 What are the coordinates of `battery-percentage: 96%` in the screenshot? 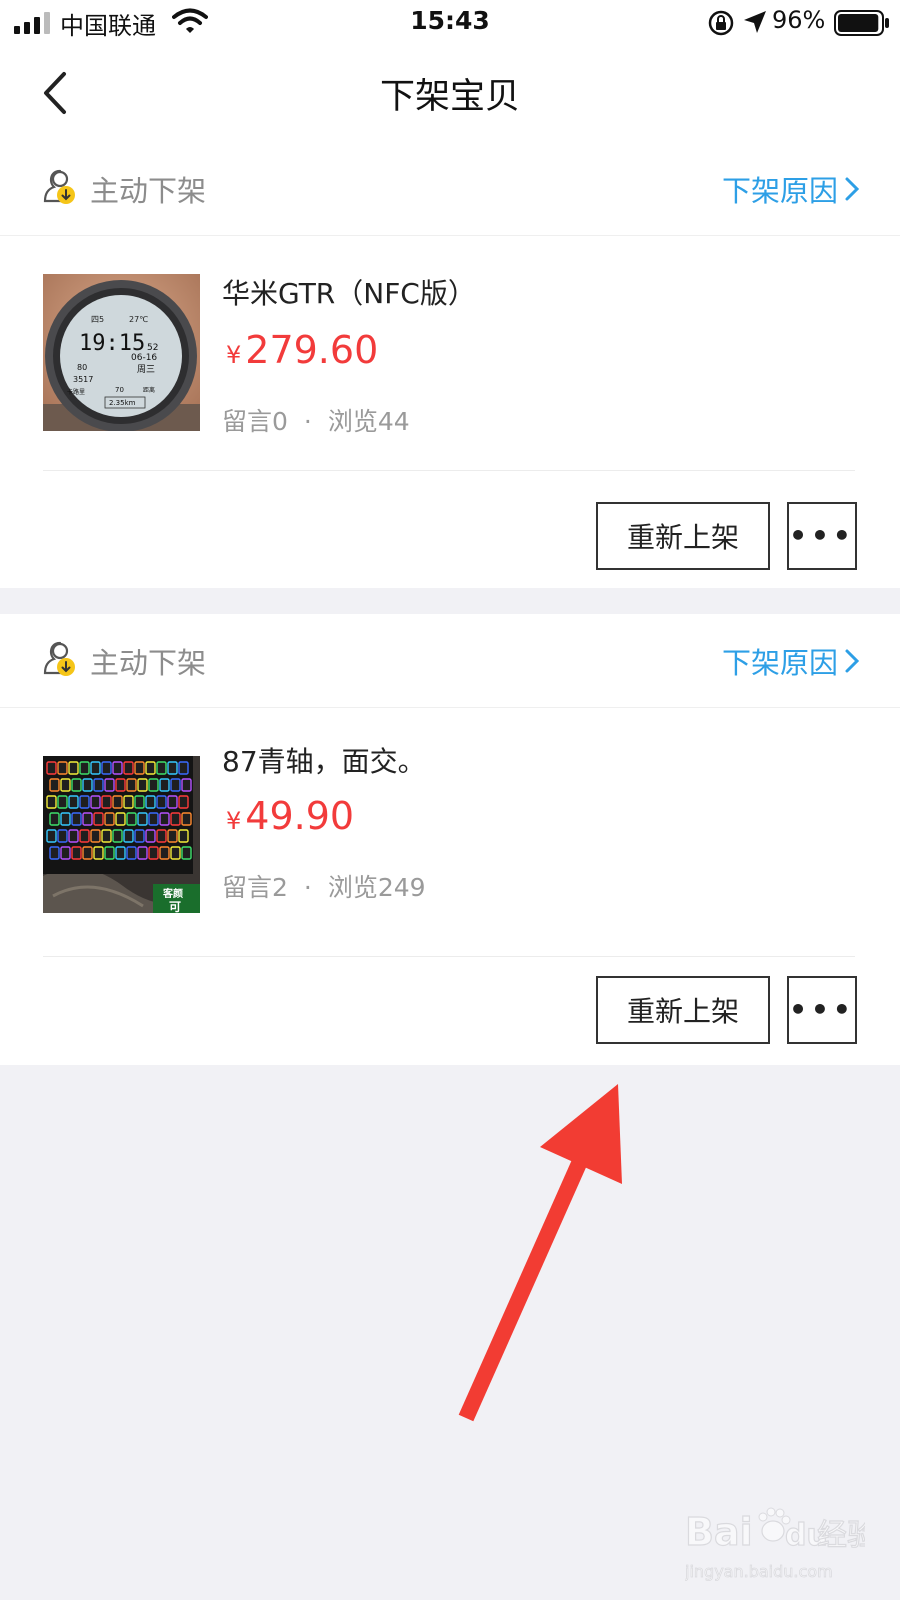 It's located at (799, 20).